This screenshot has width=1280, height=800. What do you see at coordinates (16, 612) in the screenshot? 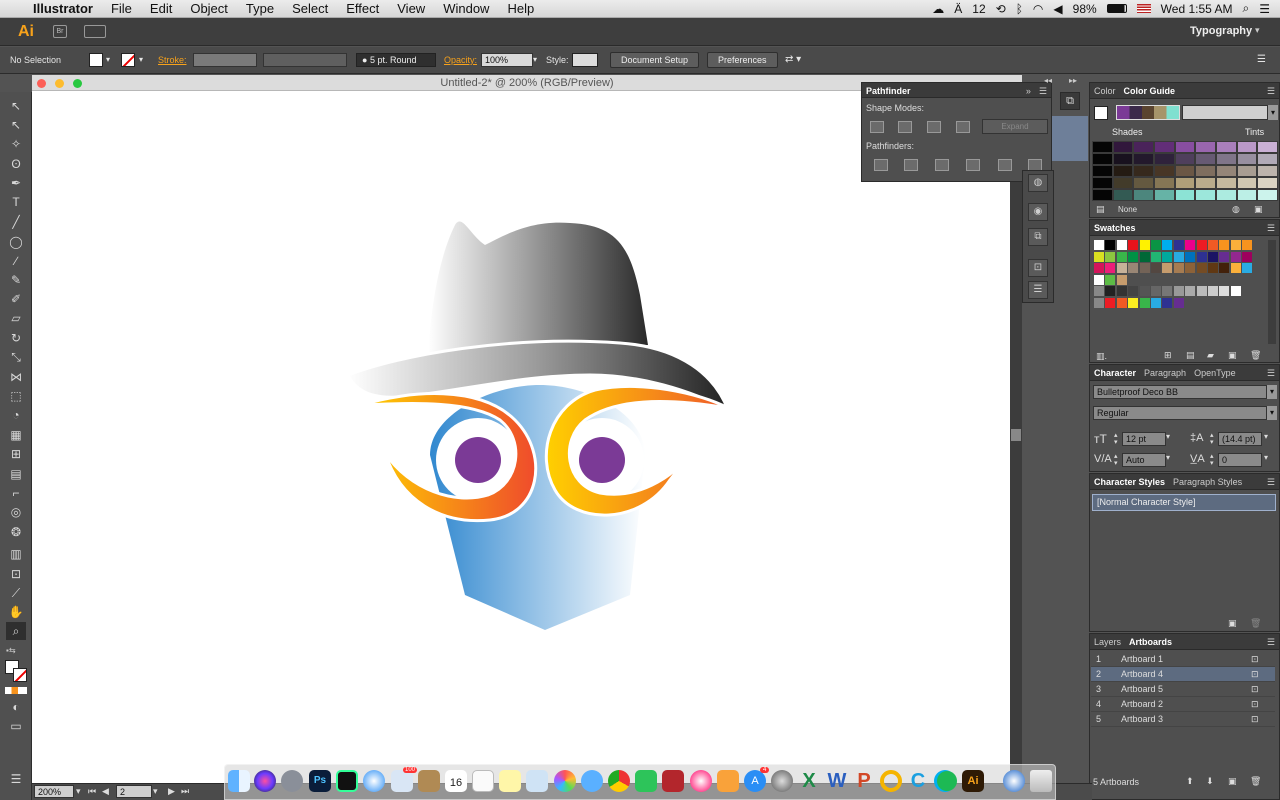
I see `hand-tool-icon: ✋` at bounding box center [16, 612].